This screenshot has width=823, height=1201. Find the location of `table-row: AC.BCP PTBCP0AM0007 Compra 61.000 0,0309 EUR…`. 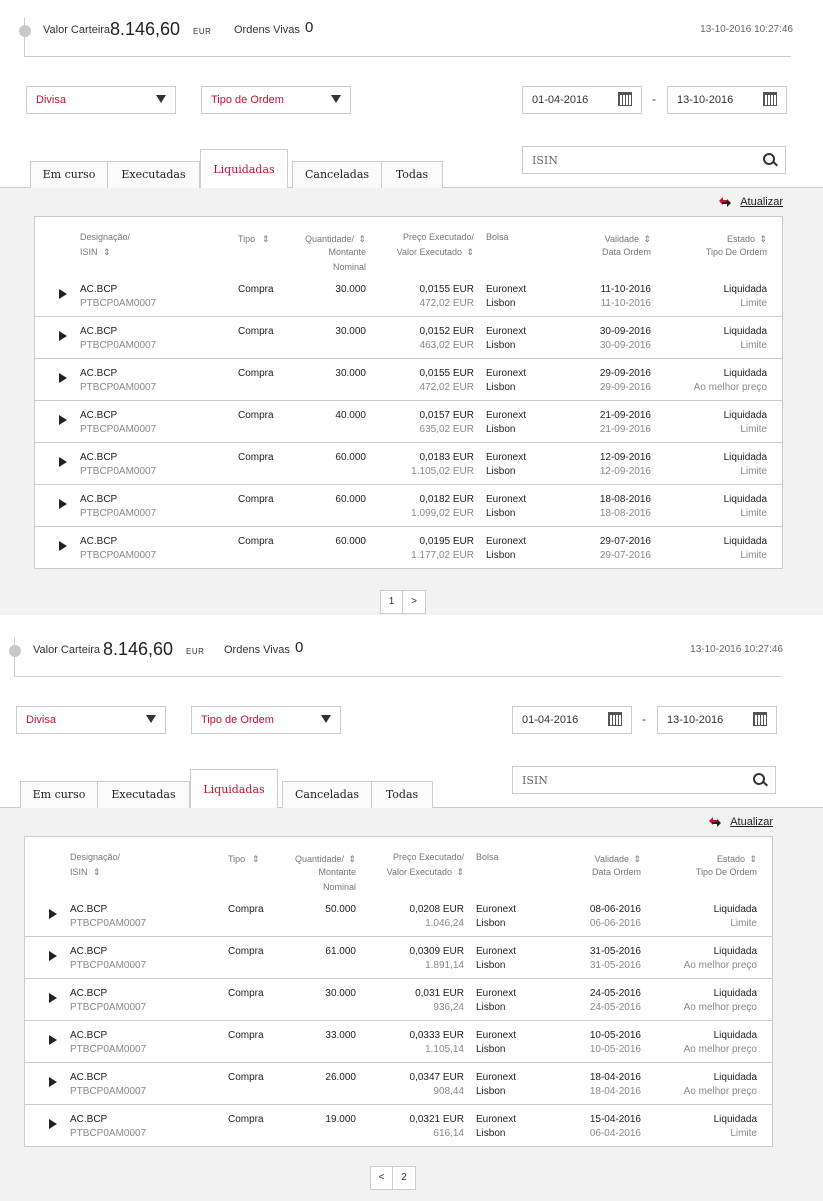

table-row: AC.BCP PTBCP0AM0007 Compra 61.000 0,0309 EUR… is located at coordinates (398, 958).